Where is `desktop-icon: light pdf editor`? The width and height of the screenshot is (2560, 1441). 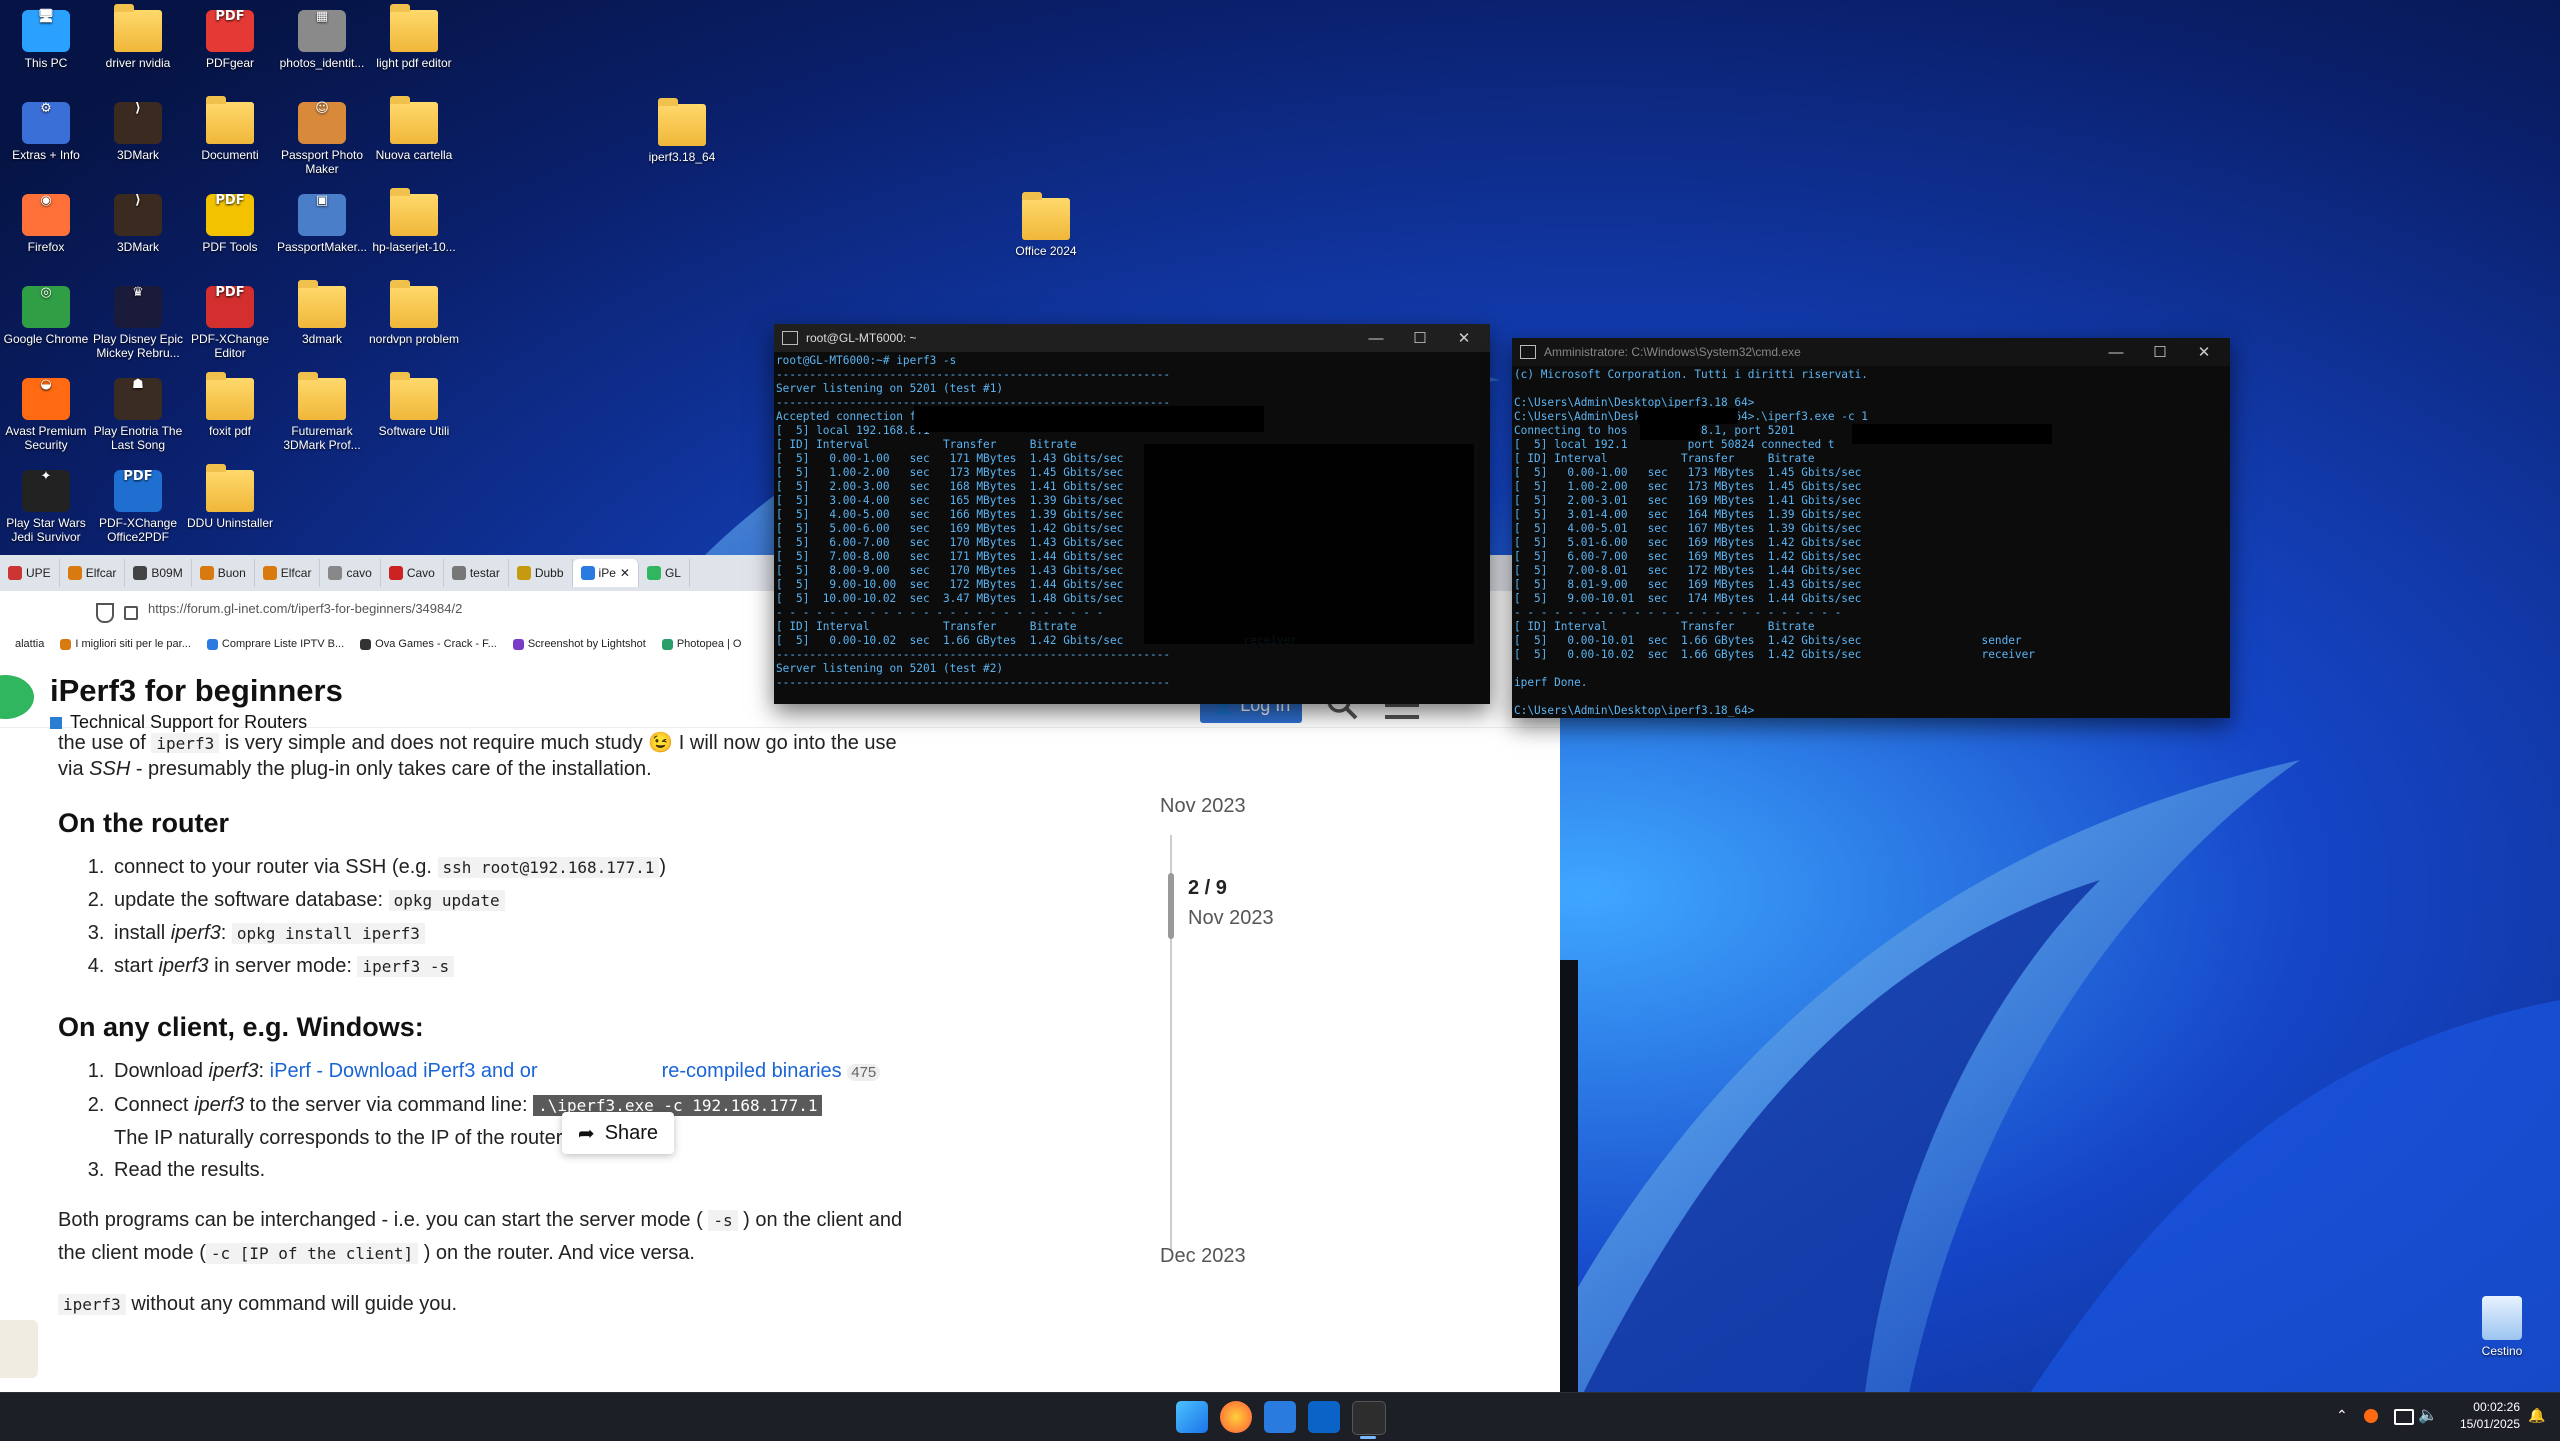
desktop-icon: light pdf editor is located at coordinates (414, 37).